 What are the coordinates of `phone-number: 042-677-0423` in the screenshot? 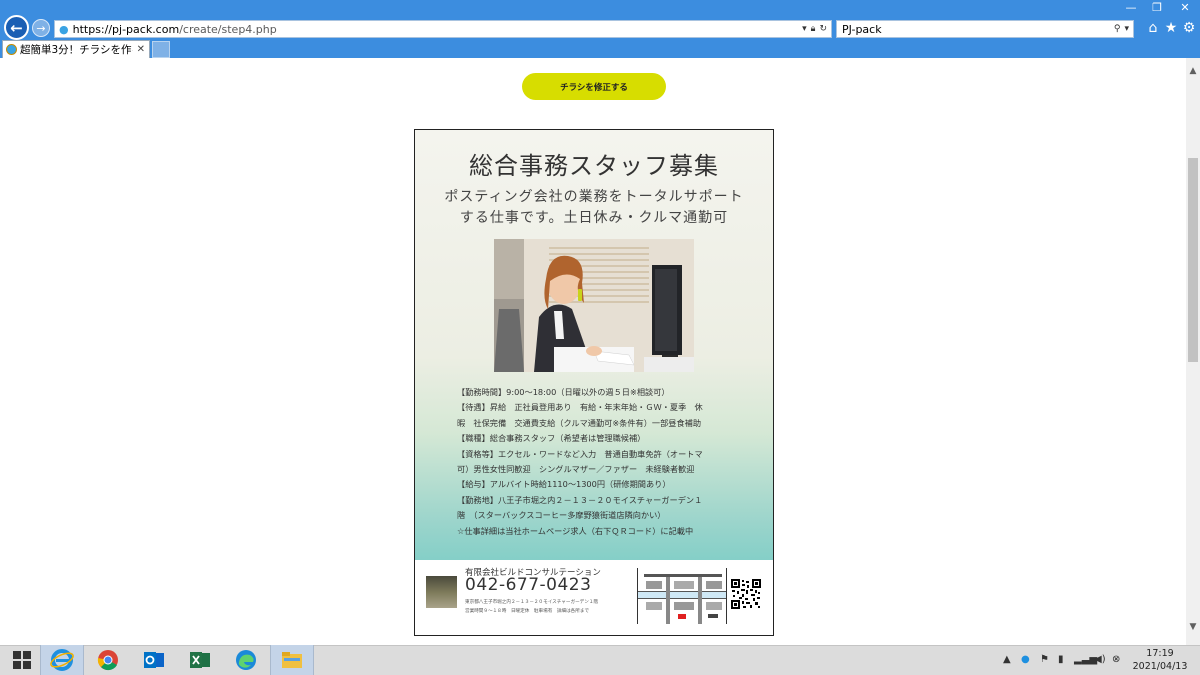 It's located at (528, 585).